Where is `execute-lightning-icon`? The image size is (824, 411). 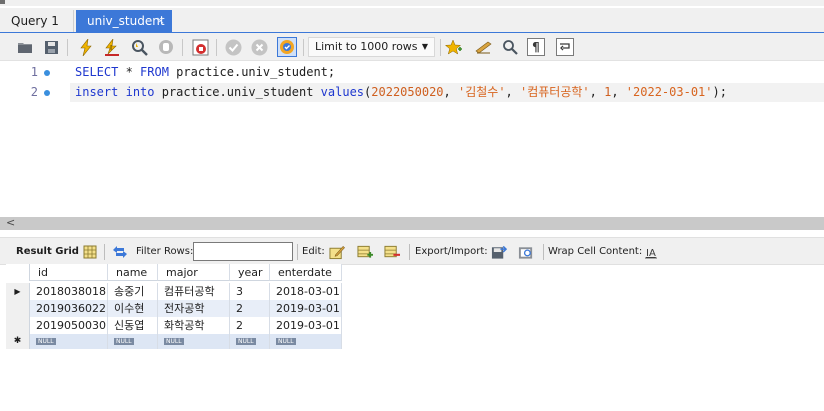 execute-lightning-icon is located at coordinates (86, 47).